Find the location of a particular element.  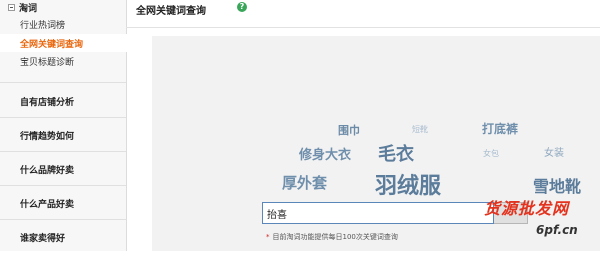

sidebar-group-taoci: 淘词 is located at coordinates (63, 7).